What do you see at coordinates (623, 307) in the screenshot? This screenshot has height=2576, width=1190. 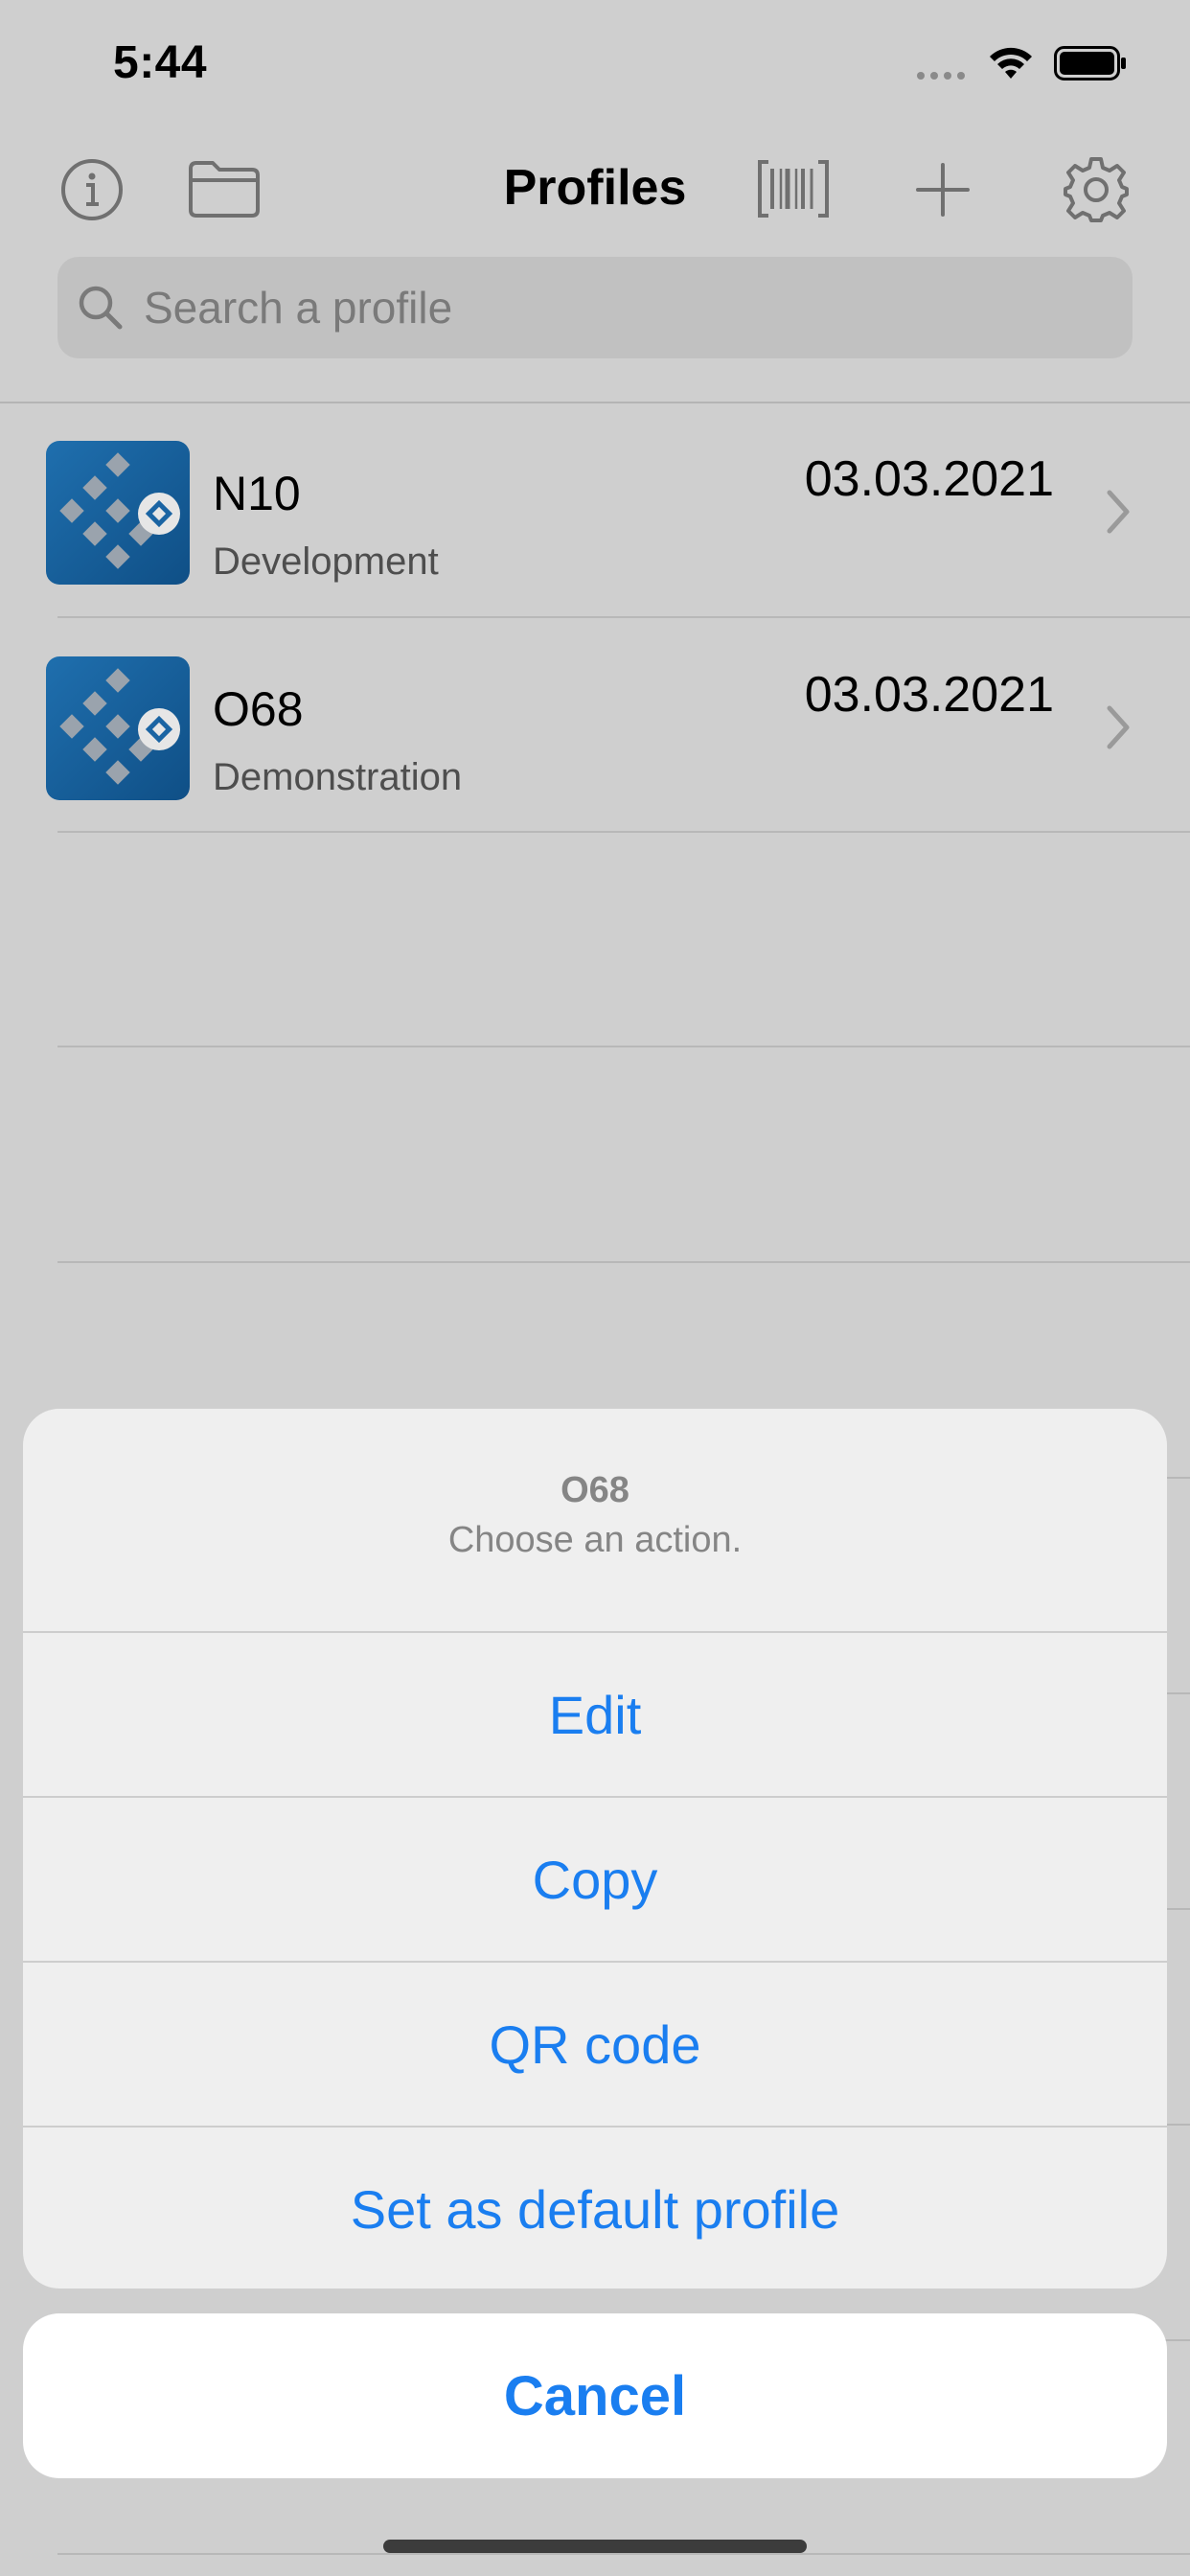 I see `search-input` at bounding box center [623, 307].